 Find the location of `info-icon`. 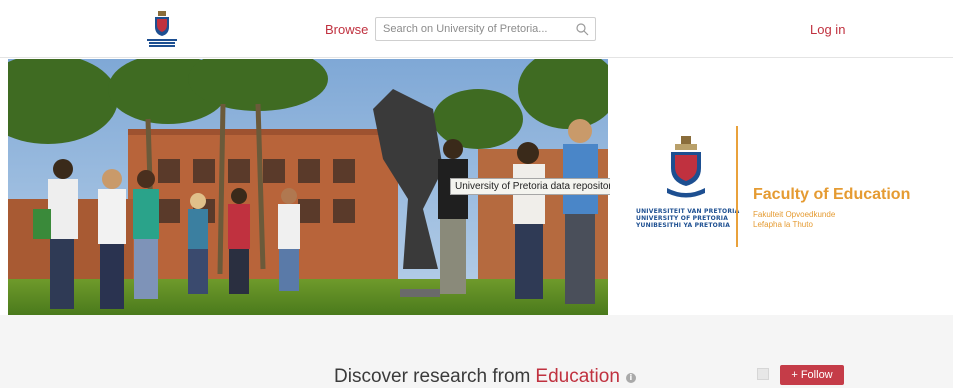

info-icon is located at coordinates (630, 378).